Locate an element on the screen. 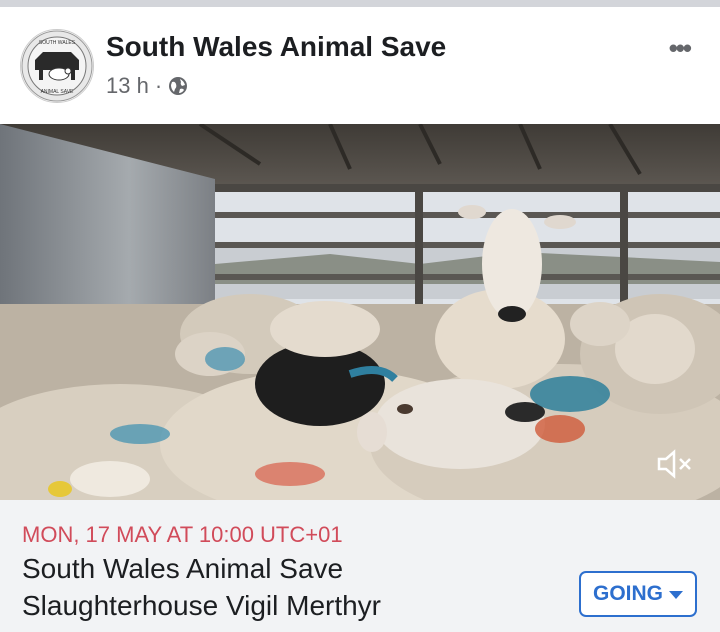 The width and height of the screenshot is (720, 632). event-title-line1: South Wales Animal Save is located at coordinates (183, 568).